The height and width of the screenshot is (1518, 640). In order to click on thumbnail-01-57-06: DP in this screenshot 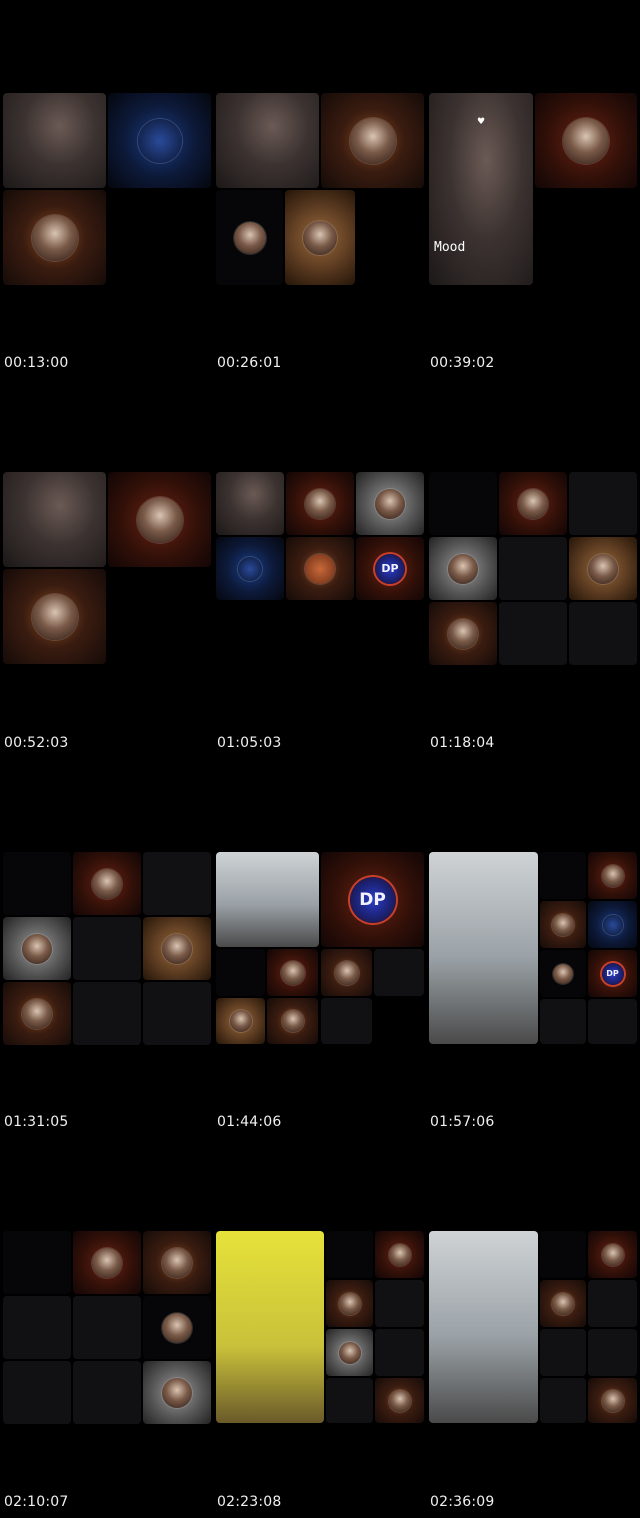, I will do `click(533, 948)`.